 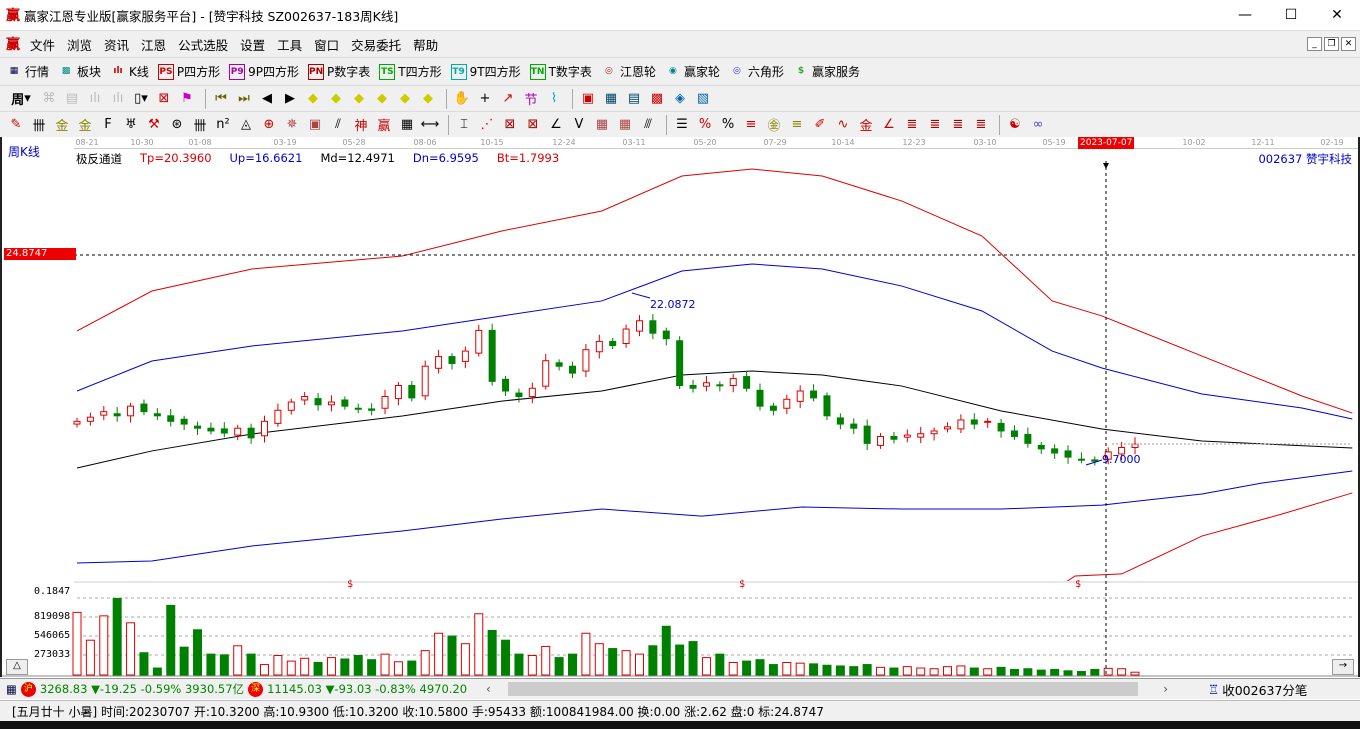 What do you see at coordinates (728, 125) in the screenshot?
I see `percent-icon: %` at bounding box center [728, 125].